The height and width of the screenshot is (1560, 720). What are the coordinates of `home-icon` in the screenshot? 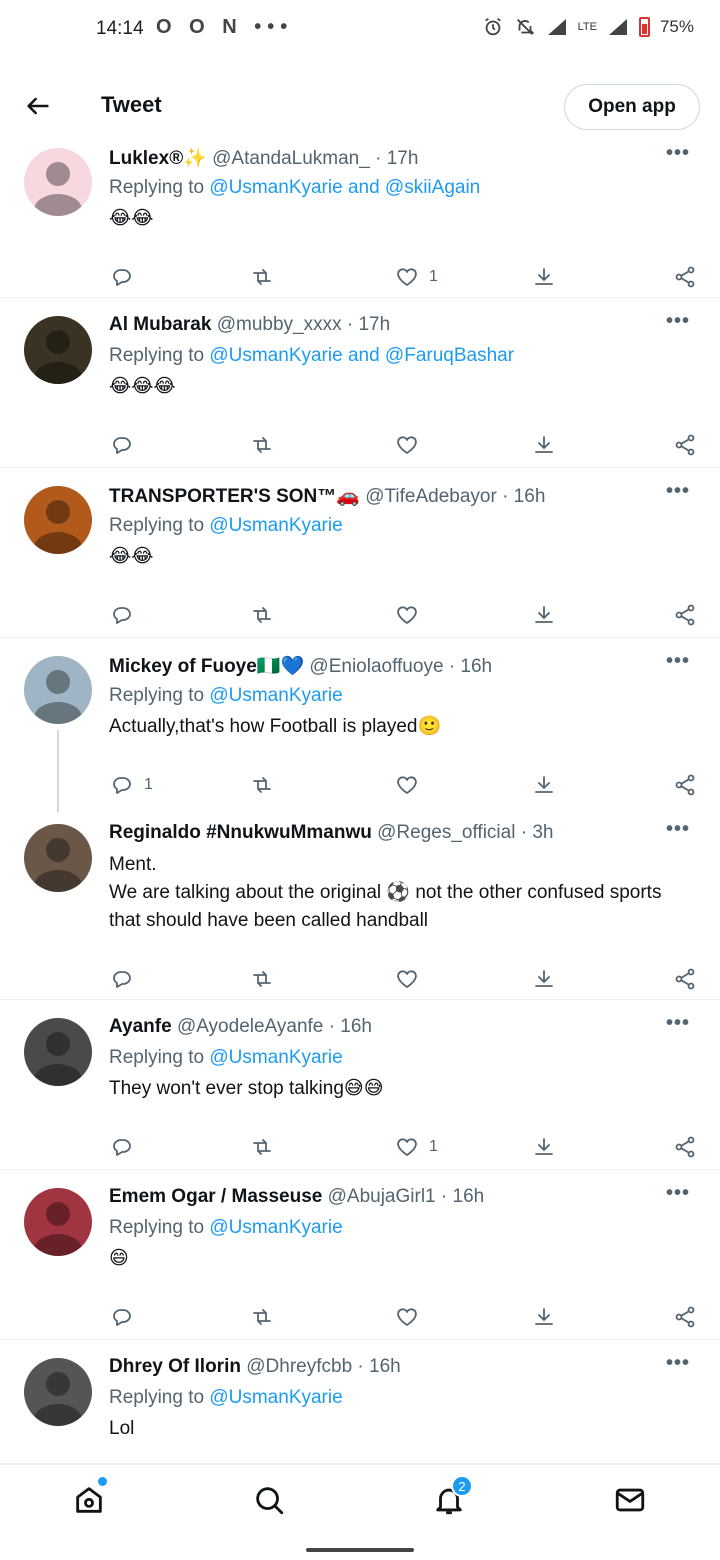 It's located at (89, 1500).